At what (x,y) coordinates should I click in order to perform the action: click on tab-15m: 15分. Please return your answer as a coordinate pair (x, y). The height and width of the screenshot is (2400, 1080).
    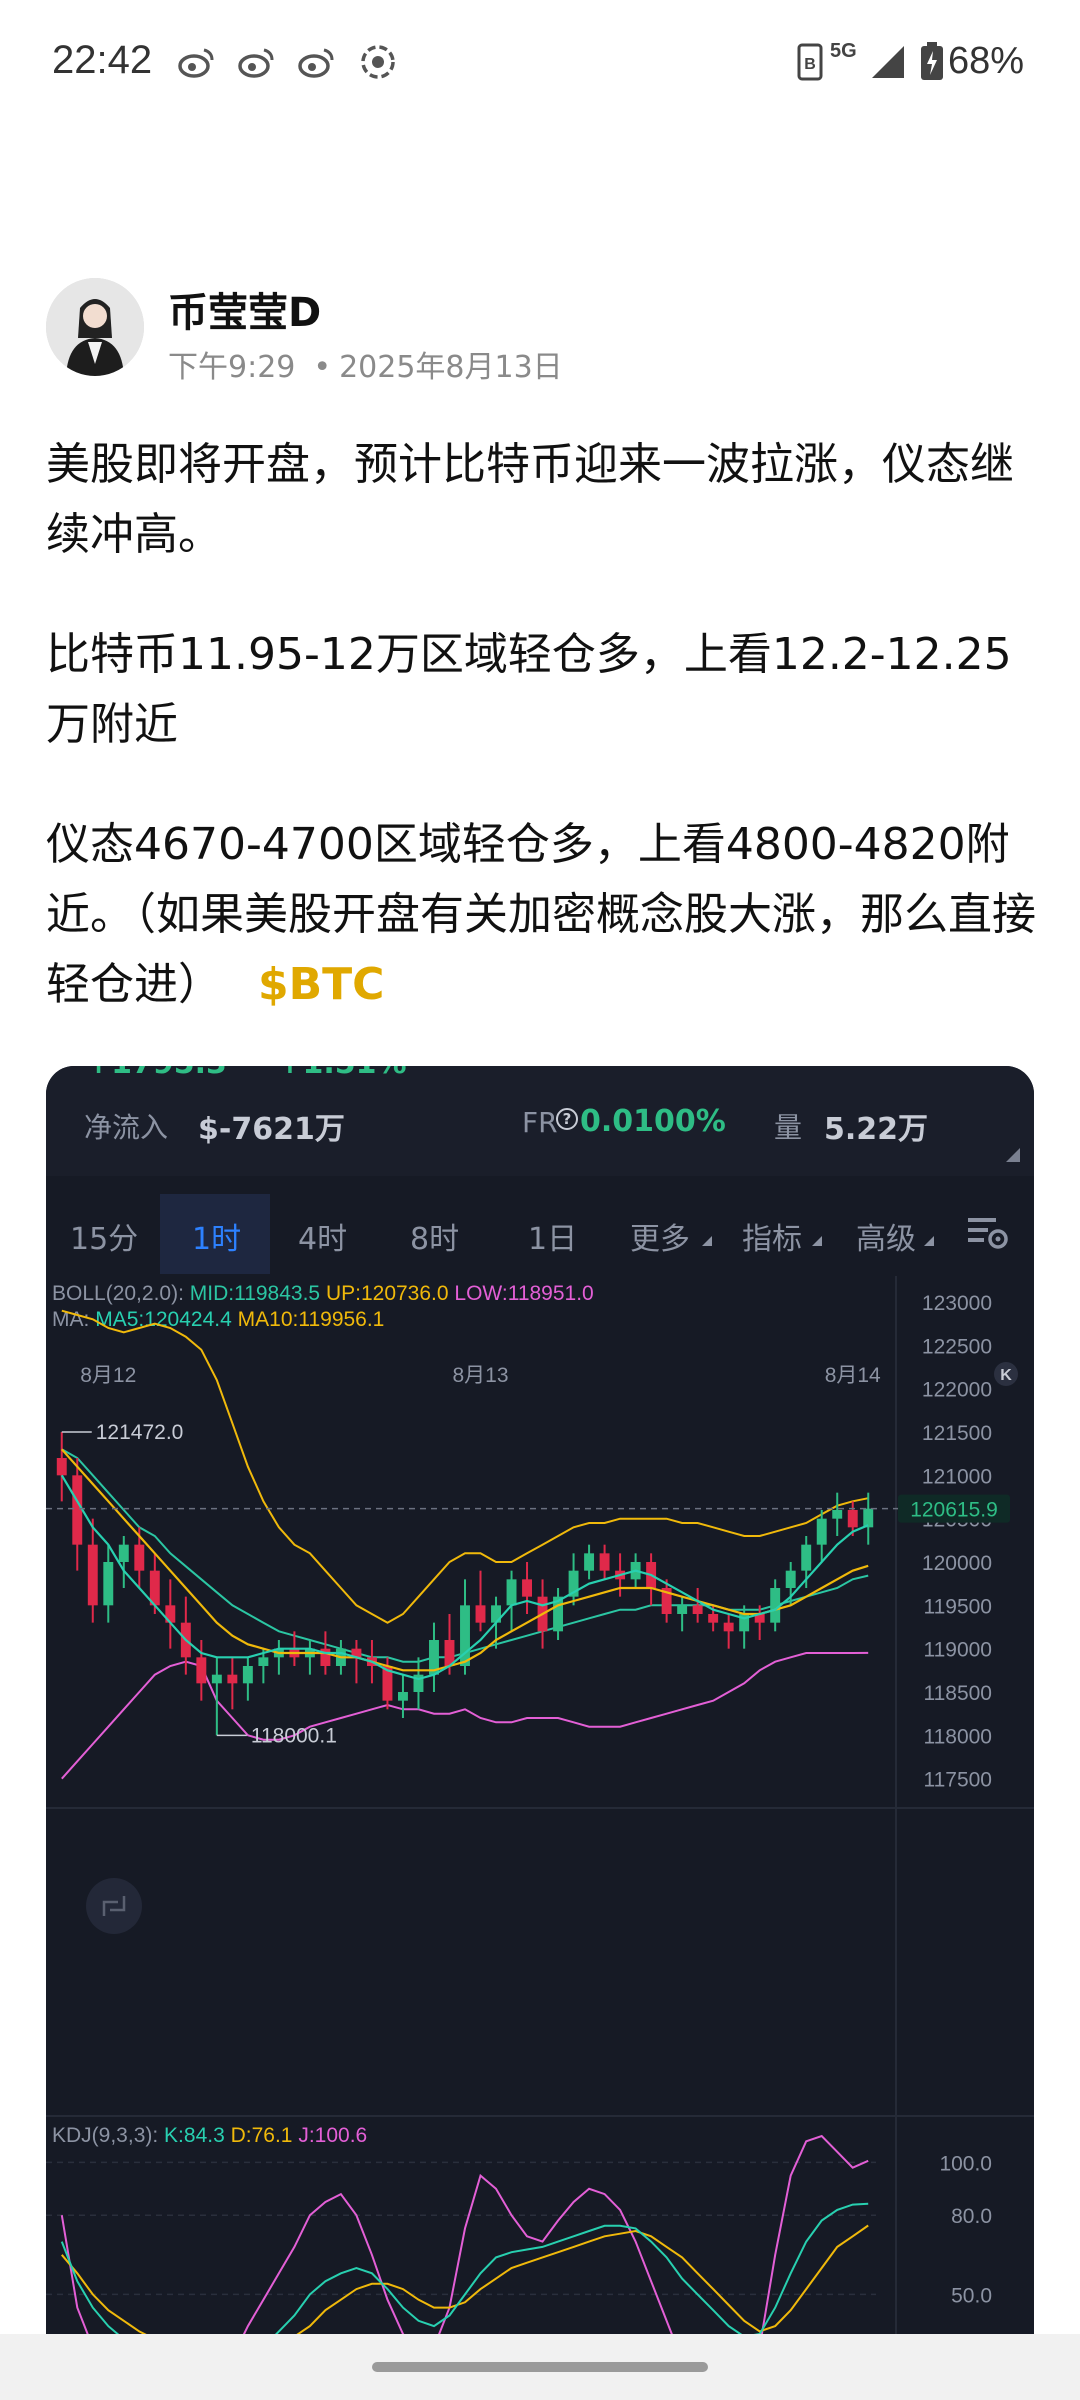
    Looking at the image, I should click on (104, 1236).